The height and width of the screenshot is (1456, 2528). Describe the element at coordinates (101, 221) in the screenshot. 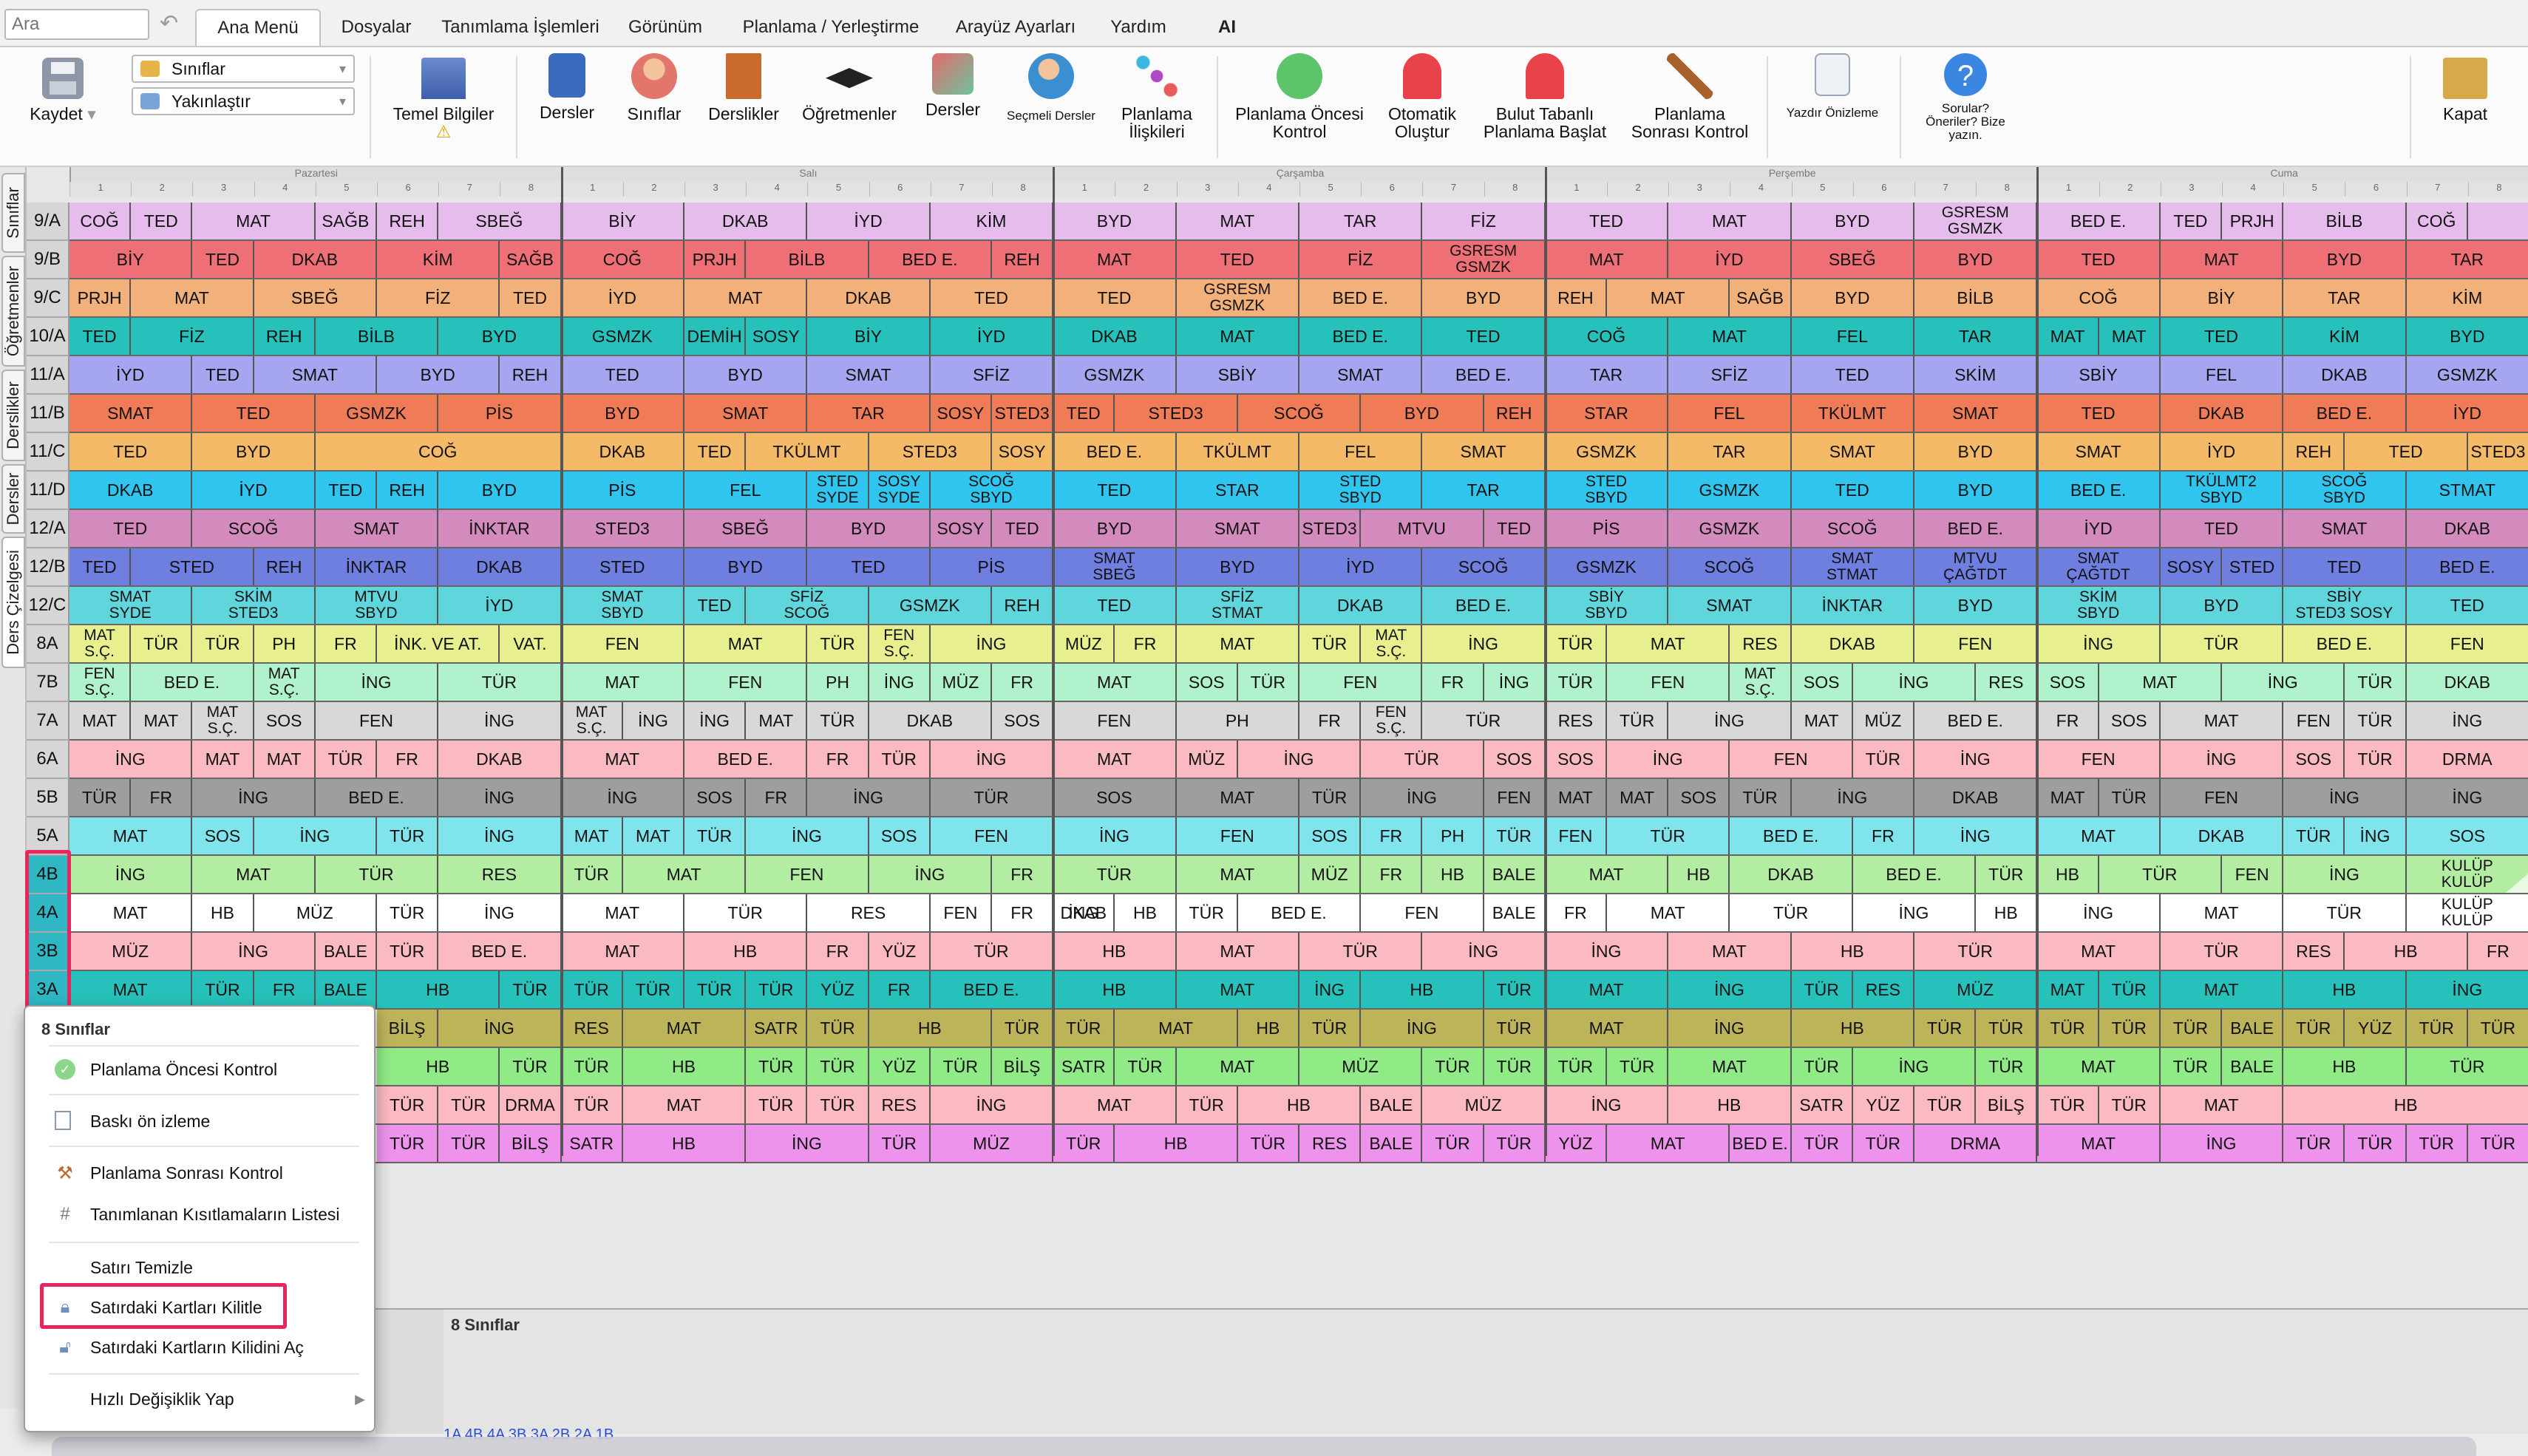

I see `lesson-card: COĞ` at that location.